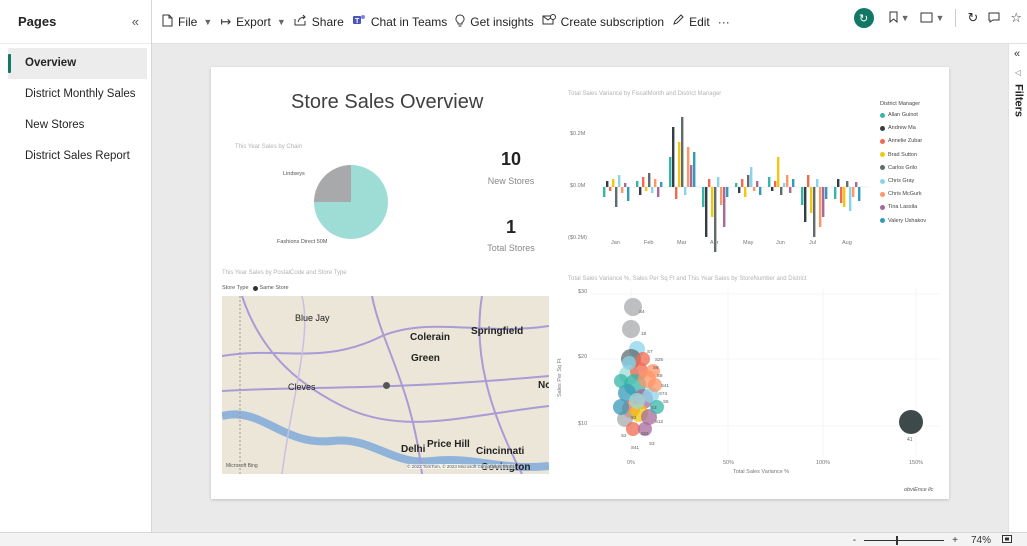 The image size is (1027, 546). I want to click on file-menu: File ▼, so click(187, 22).